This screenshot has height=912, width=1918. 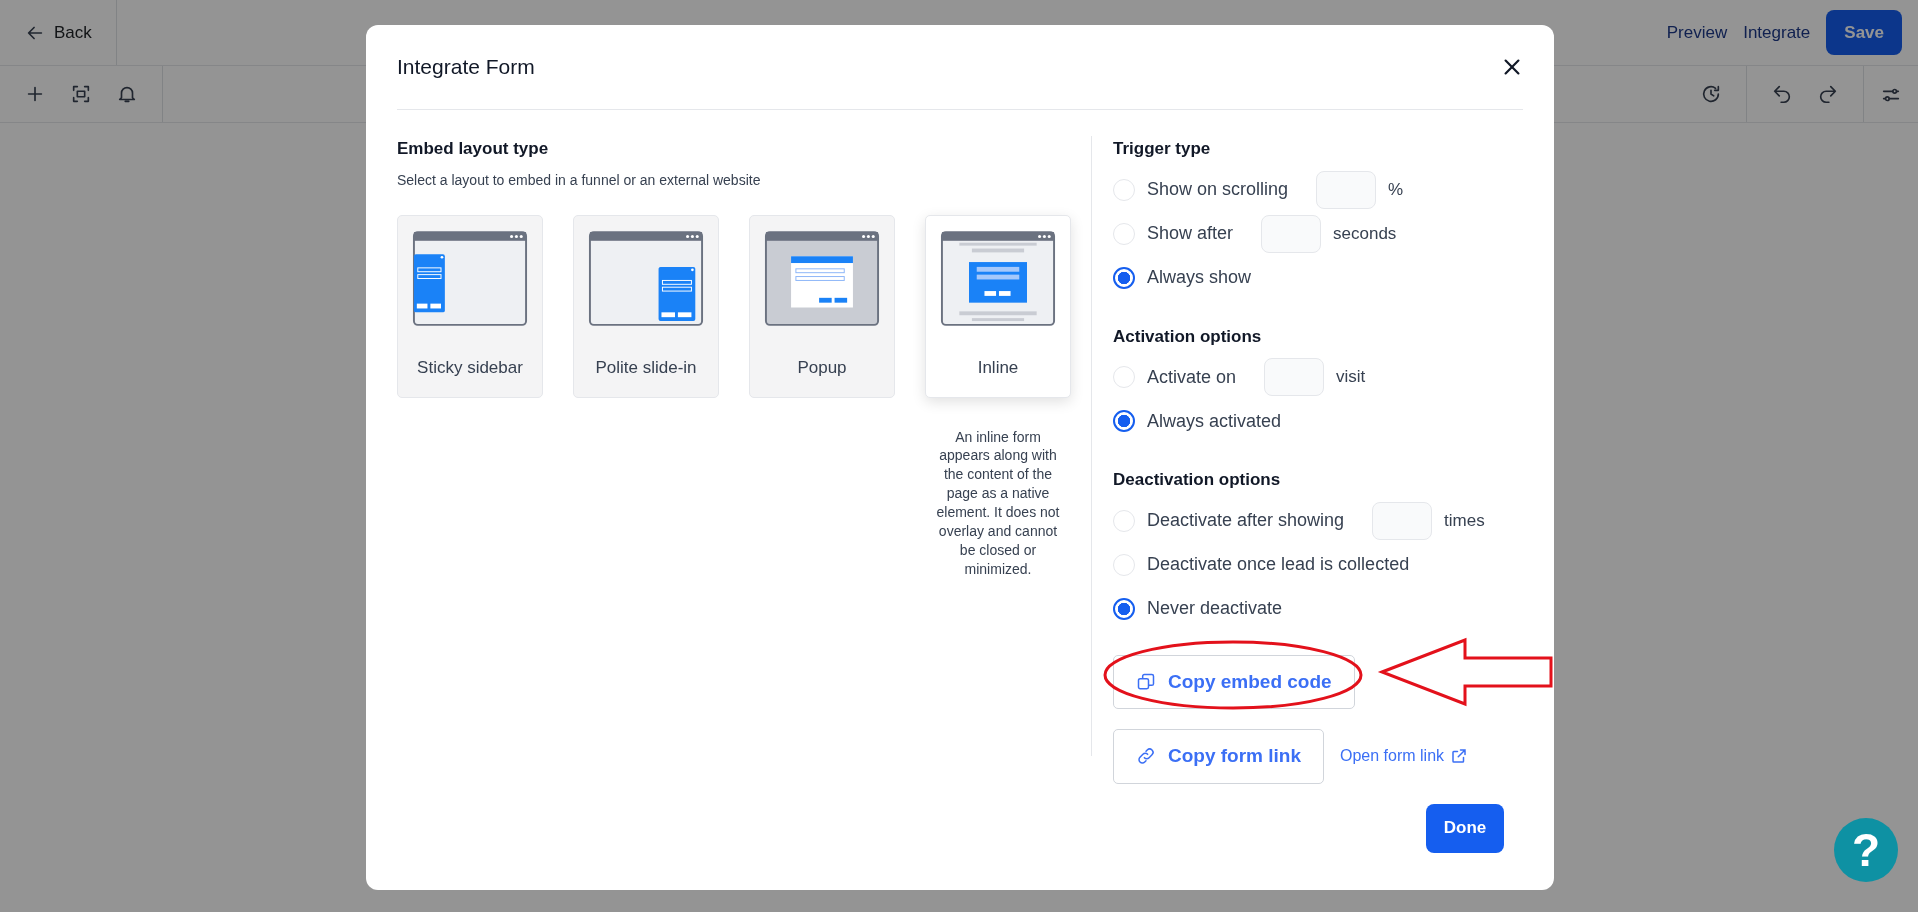 I want to click on undo-icon, so click(x=1782, y=94).